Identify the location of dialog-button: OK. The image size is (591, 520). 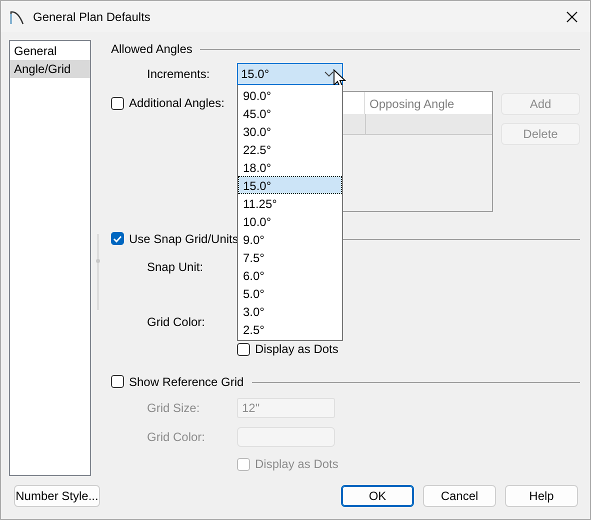
(377, 496).